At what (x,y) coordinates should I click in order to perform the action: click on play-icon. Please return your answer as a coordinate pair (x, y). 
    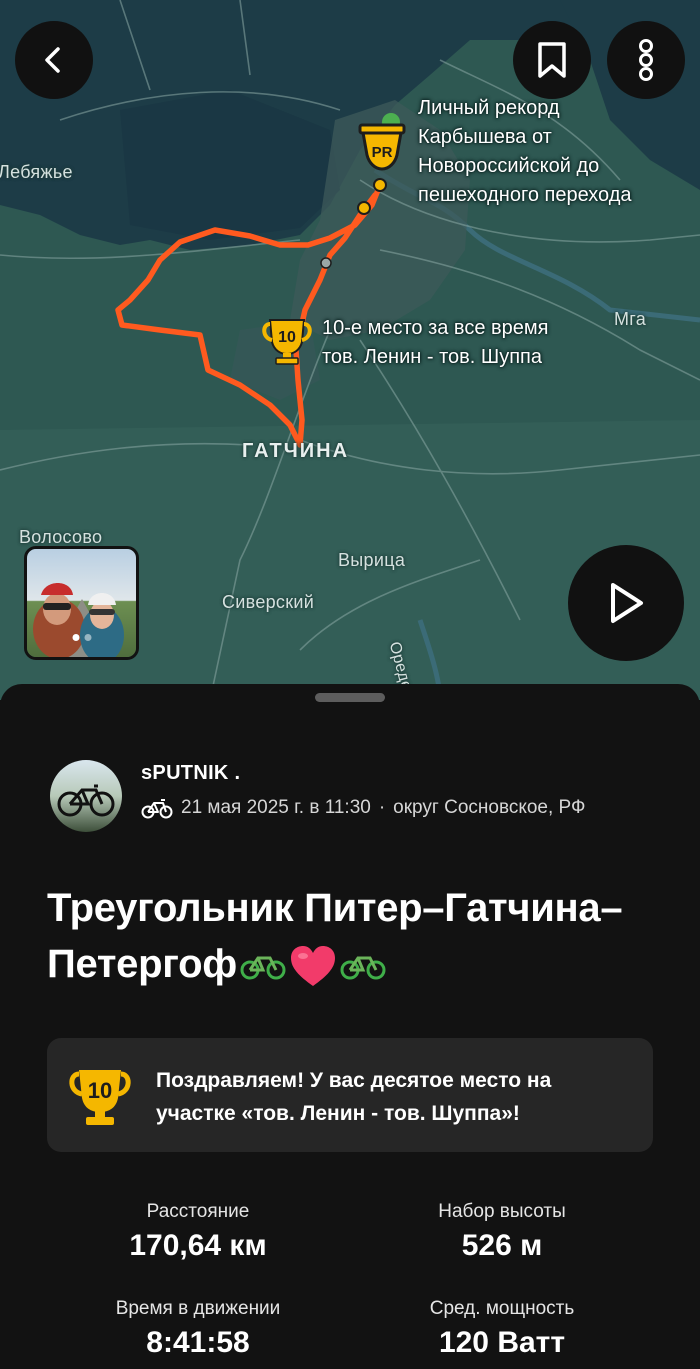
    Looking at the image, I should click on (627, 603).